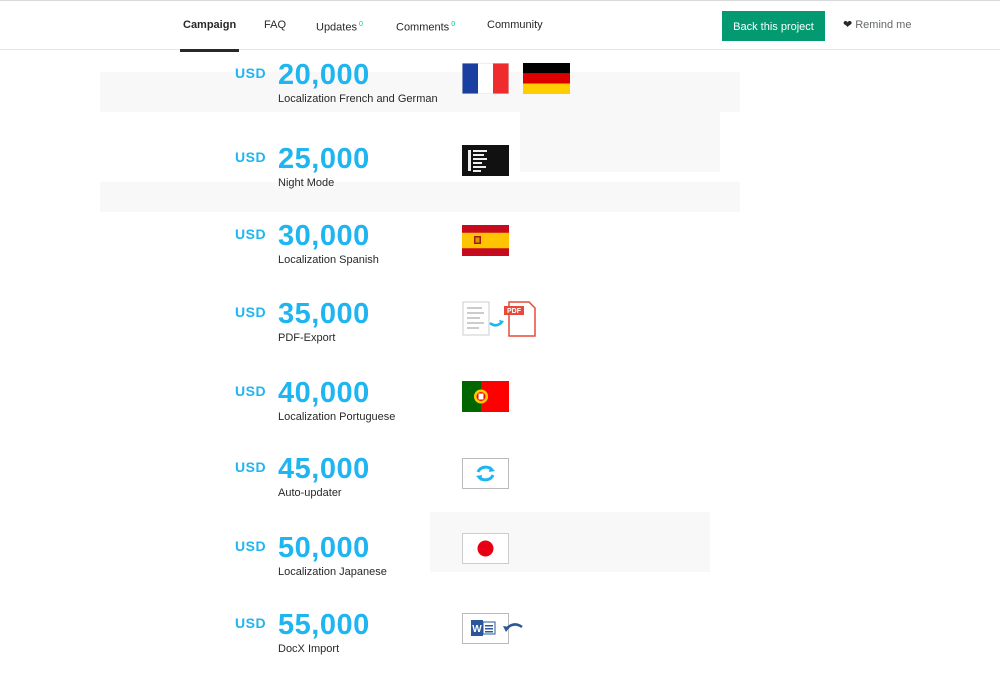 This screenshot has height=678, width=1000. I want to click on tab-label: Community, so click(515, 25).